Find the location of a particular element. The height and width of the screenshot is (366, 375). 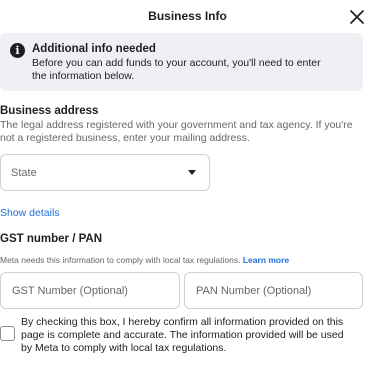

learn-more-link: Learn more is located at coordinates (266, 260).